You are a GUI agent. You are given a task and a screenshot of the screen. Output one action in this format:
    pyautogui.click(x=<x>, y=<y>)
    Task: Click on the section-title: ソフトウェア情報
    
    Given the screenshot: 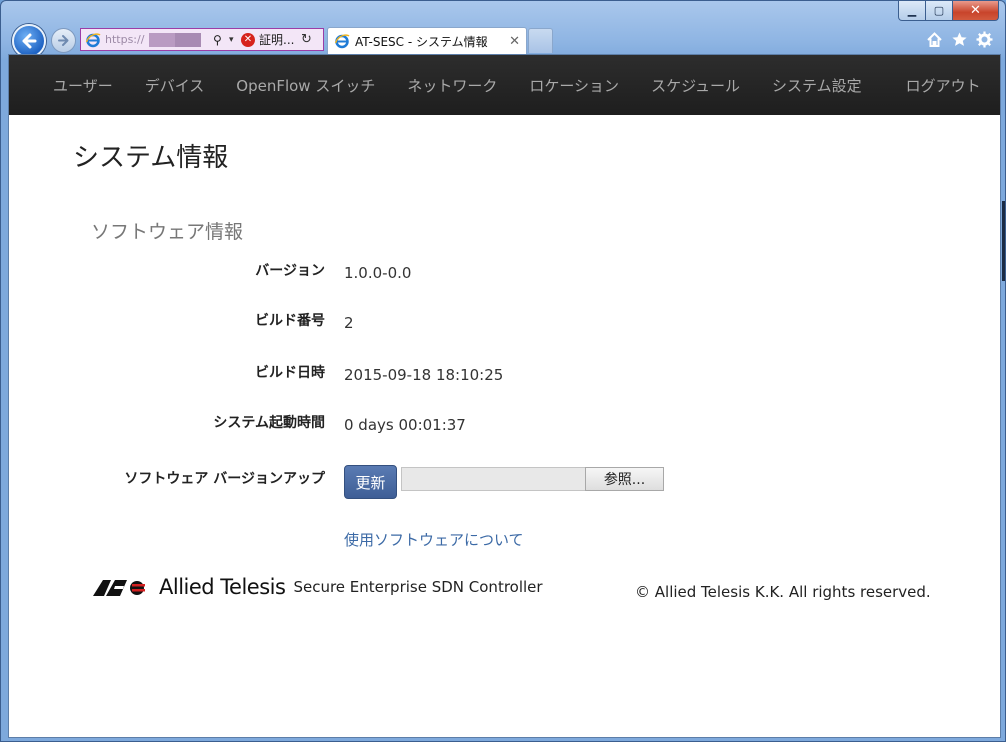 What is the action you would take?
    pyautogui.click(x=167, y=232)
    